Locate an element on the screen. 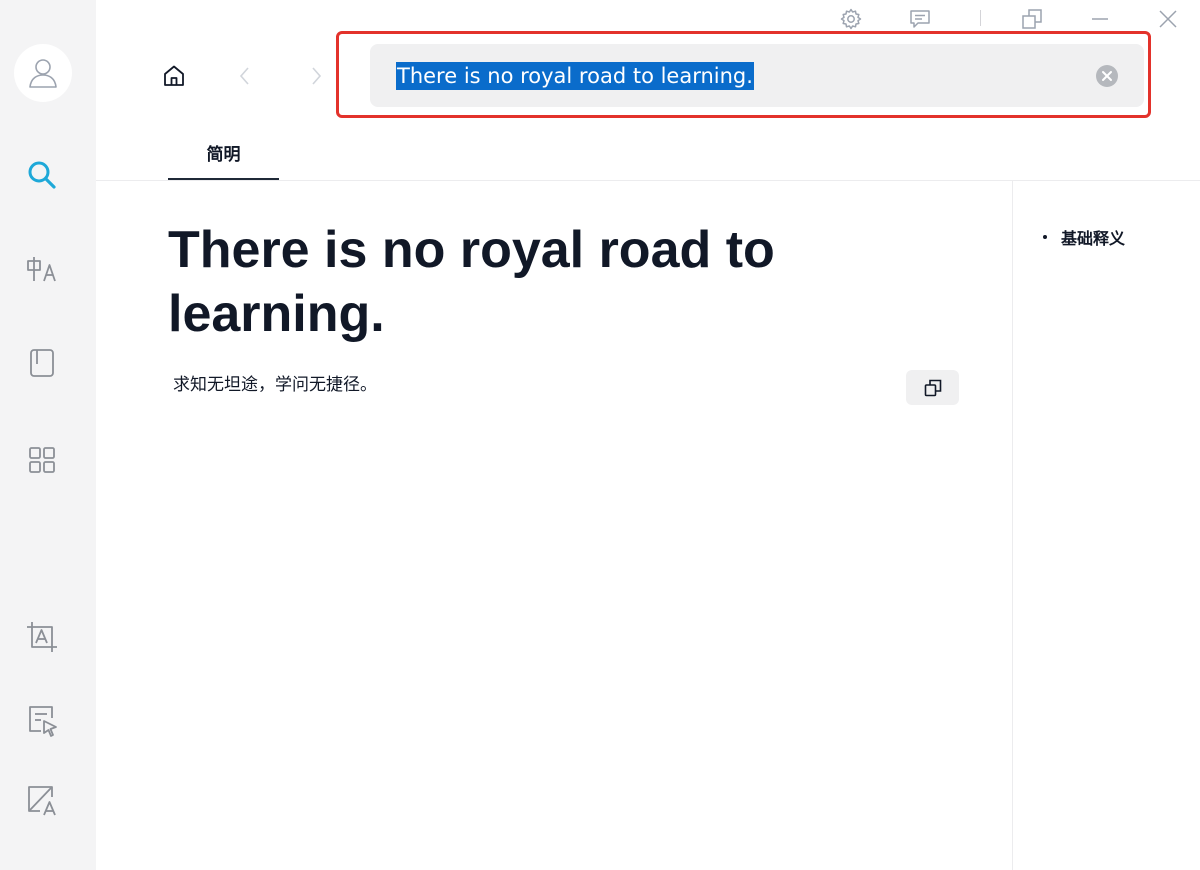  outline-item-basic-definition: 基础释义 is located at coordinates (1084, 237).